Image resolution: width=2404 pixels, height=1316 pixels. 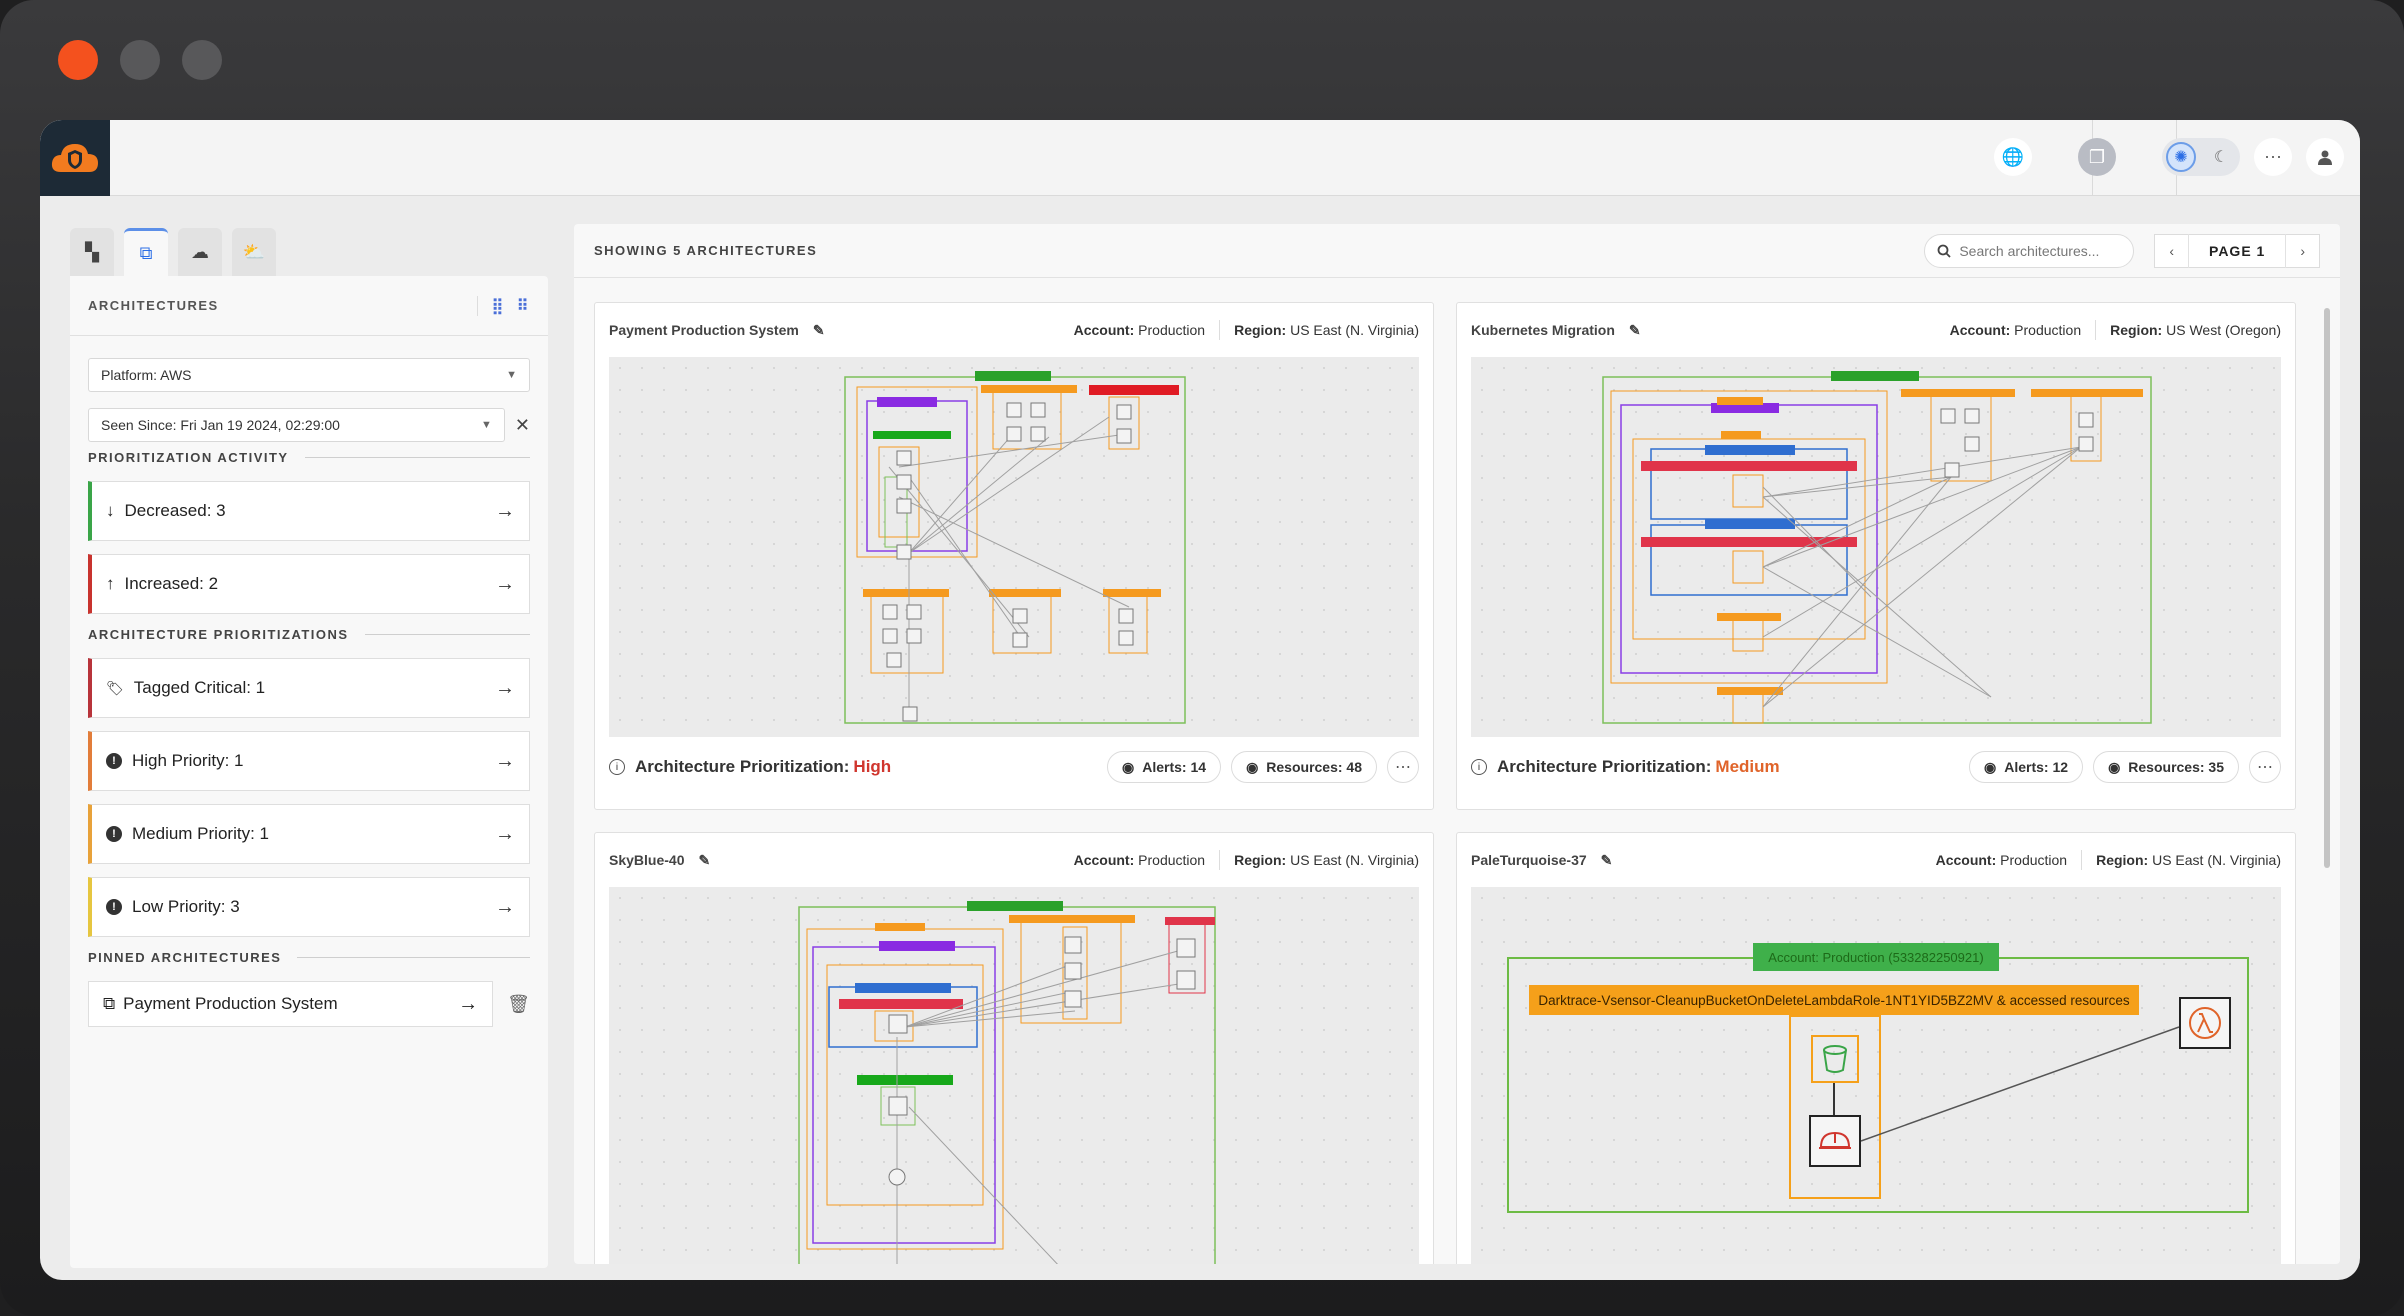 What do you see at coordinates (175, 510) in the screenshot?
I see `activity-label: Decreased: 3` at bounding box center [175, 510].